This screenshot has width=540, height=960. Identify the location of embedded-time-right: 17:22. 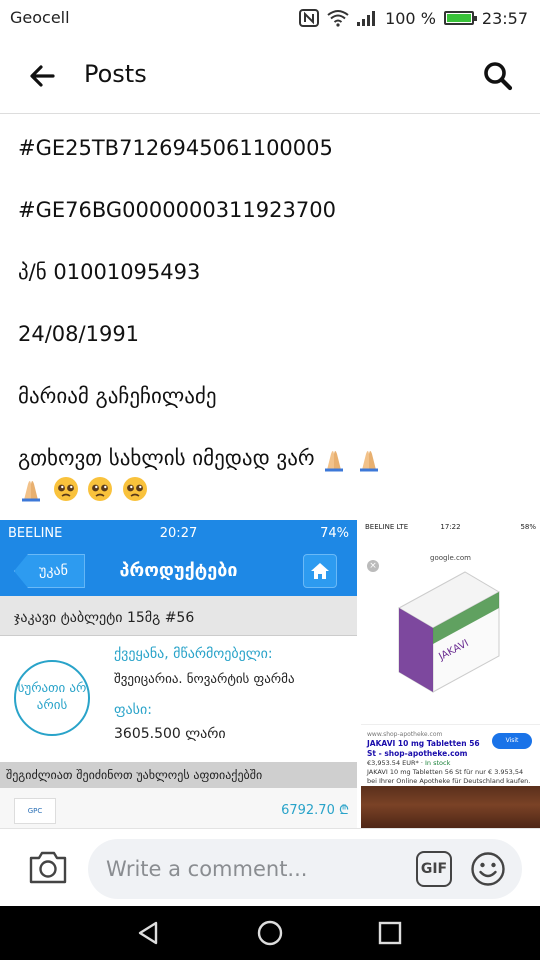
(450, 527).